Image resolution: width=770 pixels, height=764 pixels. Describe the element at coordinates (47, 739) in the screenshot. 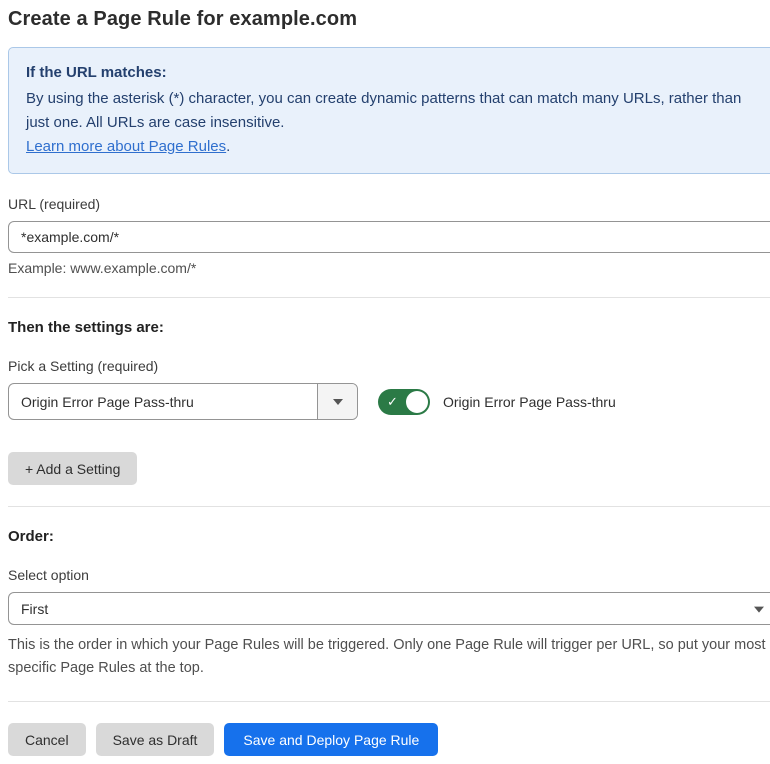

I see `cancel-button: Cancel` at that location.